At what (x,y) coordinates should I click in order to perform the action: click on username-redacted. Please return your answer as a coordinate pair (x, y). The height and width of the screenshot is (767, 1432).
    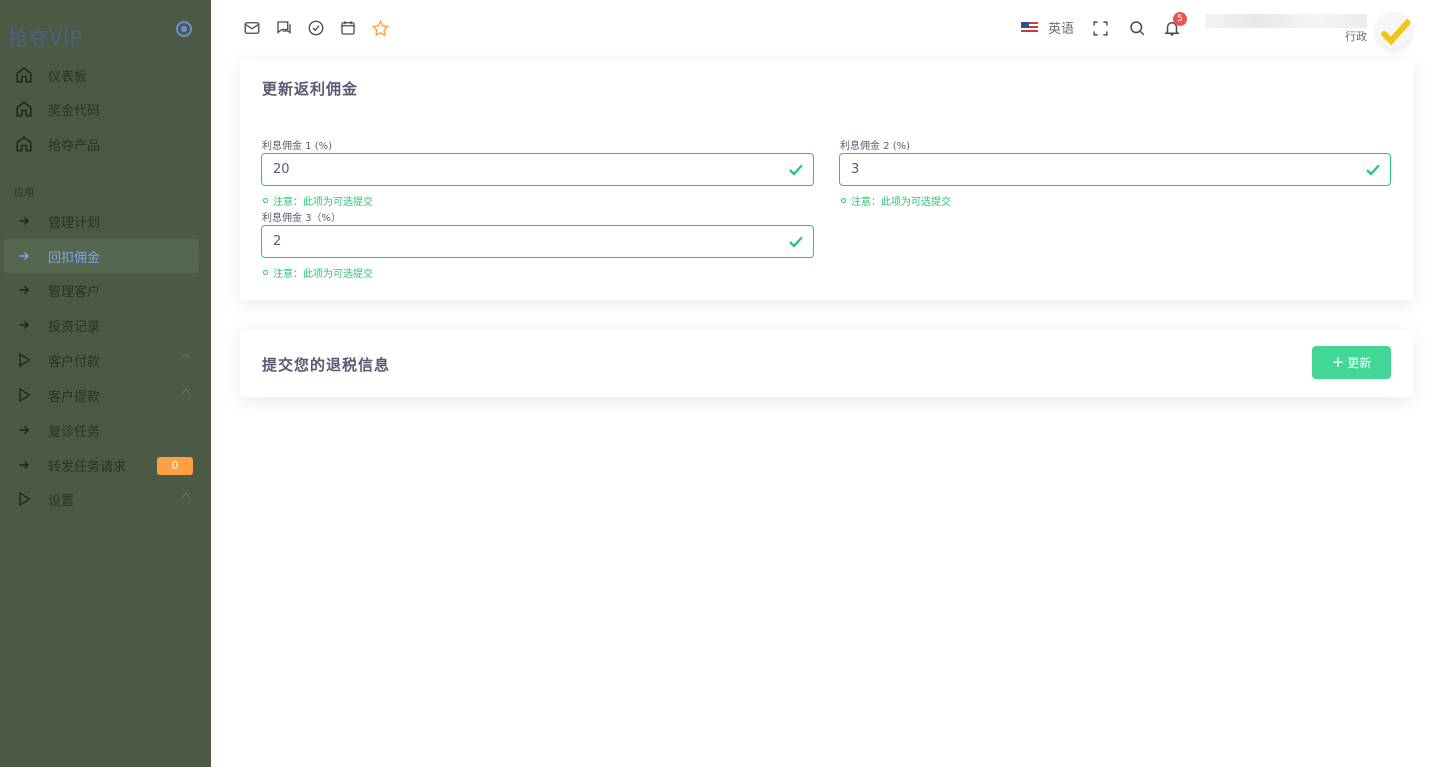
    Looking at the image, I should click on (1286, 21).